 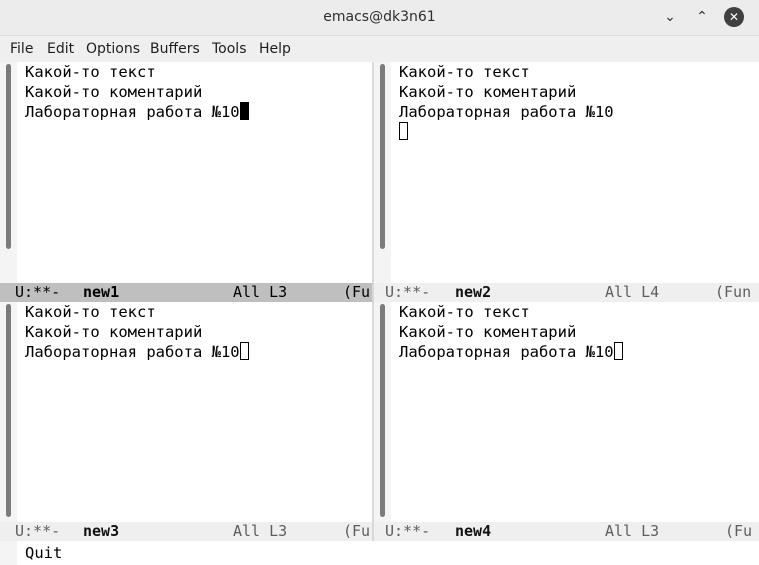 What do you see at coordinates (379, 49) in the screenshot?
I see `menu-bar: File Edit Options Buffers Tools Help` at bounding box center [379, 49].